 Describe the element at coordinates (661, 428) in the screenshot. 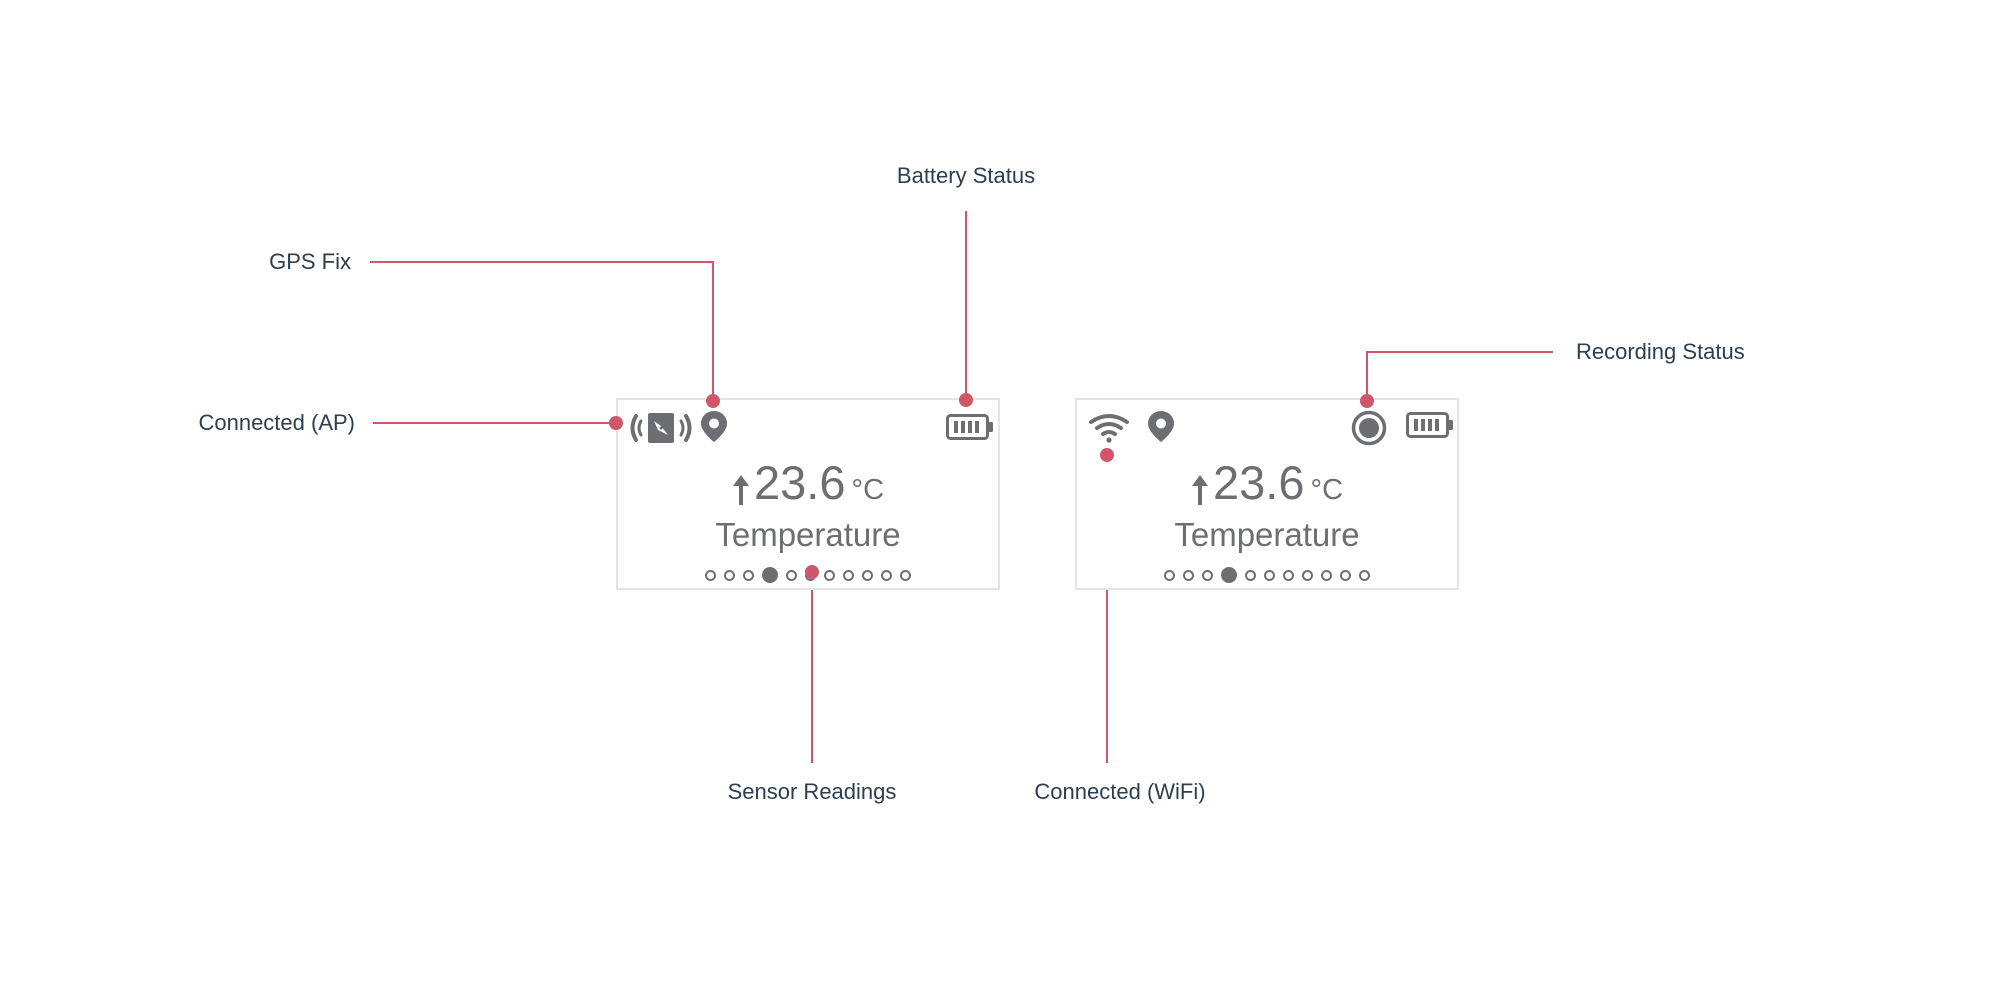

I see `access-point-icon` at that location.